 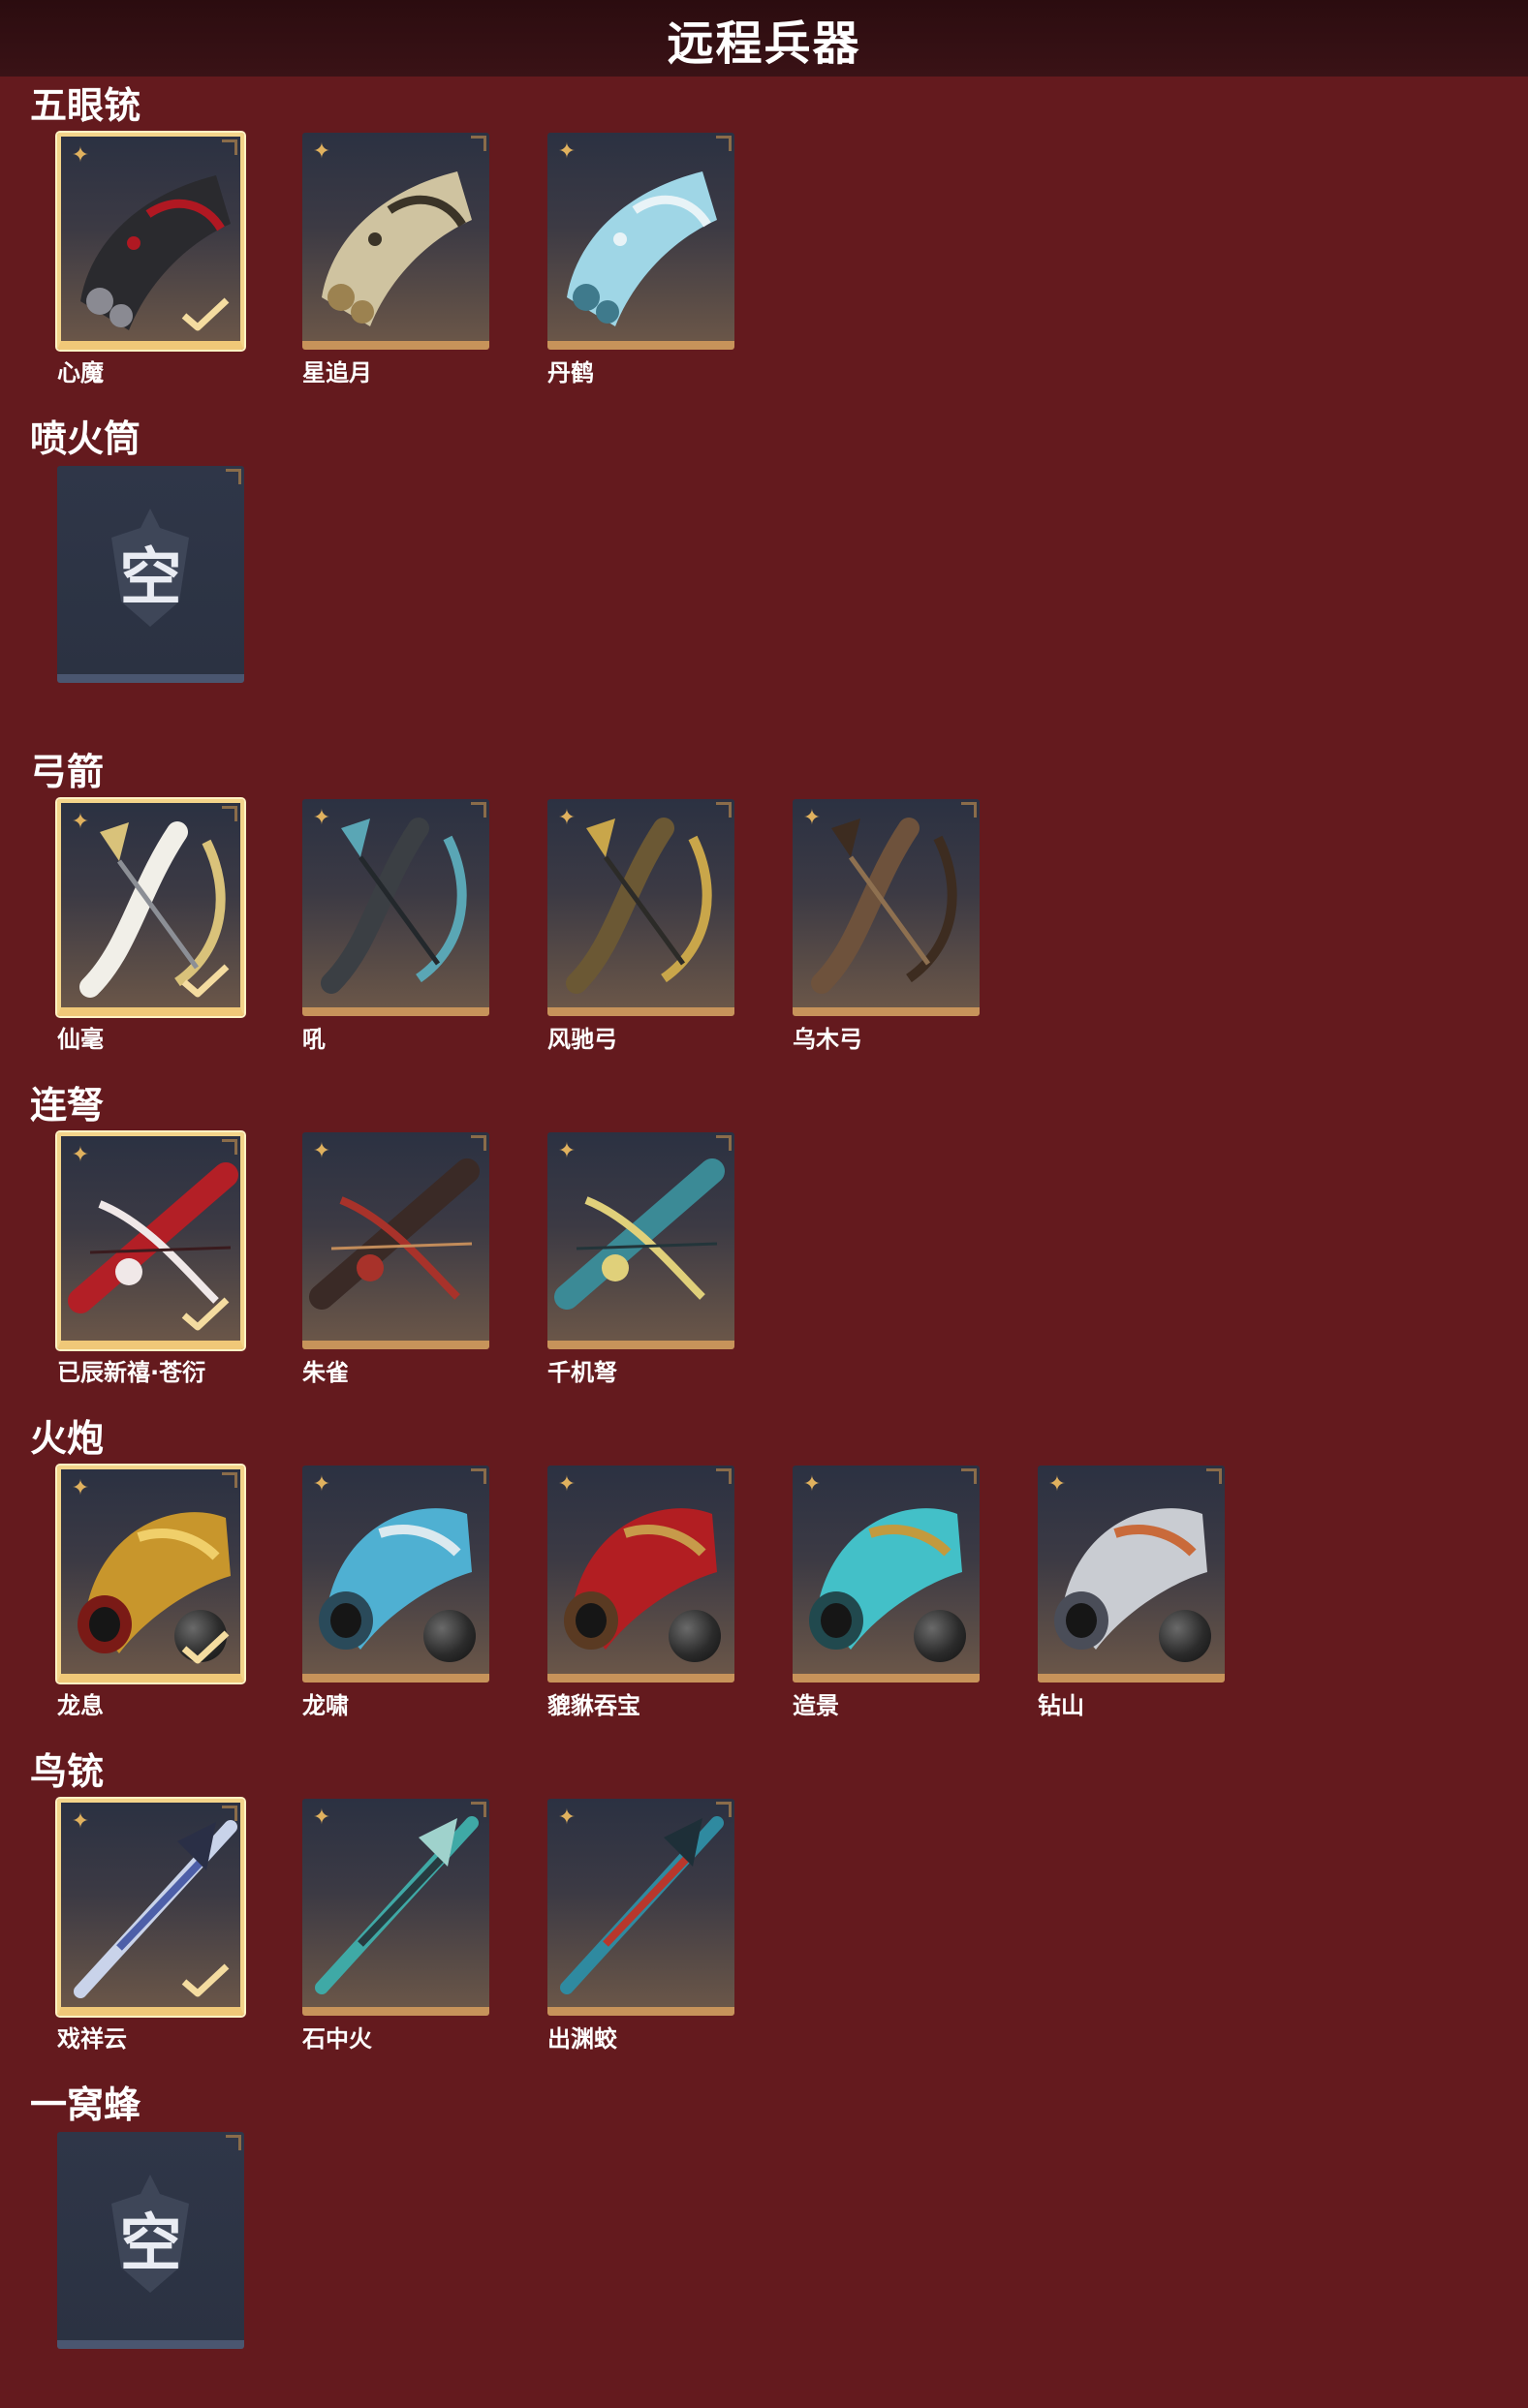 What do you see at coordinates (314, 1039) in the screenshot?
I see `weapon-name: 吼` at bounding box center [314, 1039].